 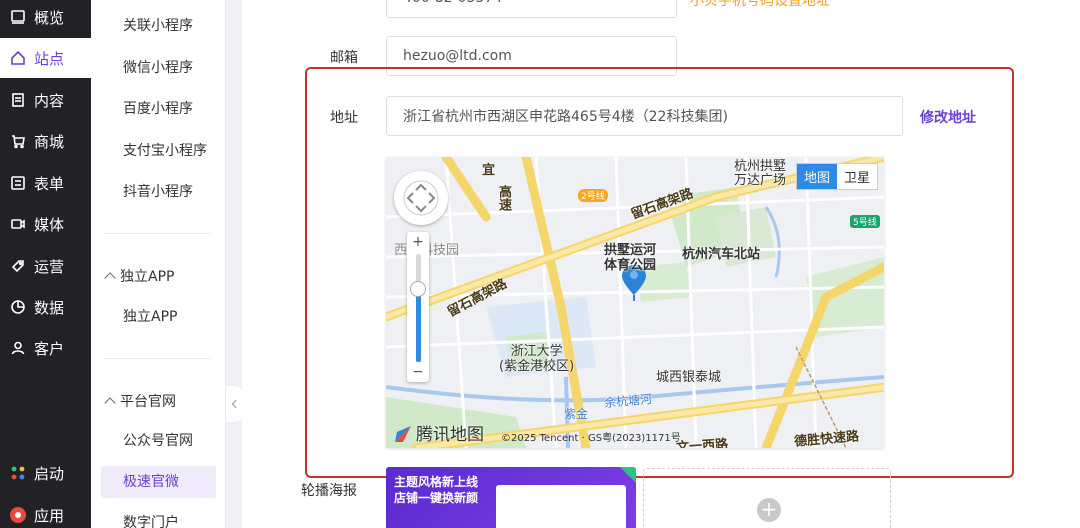 I want to click on banner-line-2: 店铺一键换新颜, so click(x=436, y=498).